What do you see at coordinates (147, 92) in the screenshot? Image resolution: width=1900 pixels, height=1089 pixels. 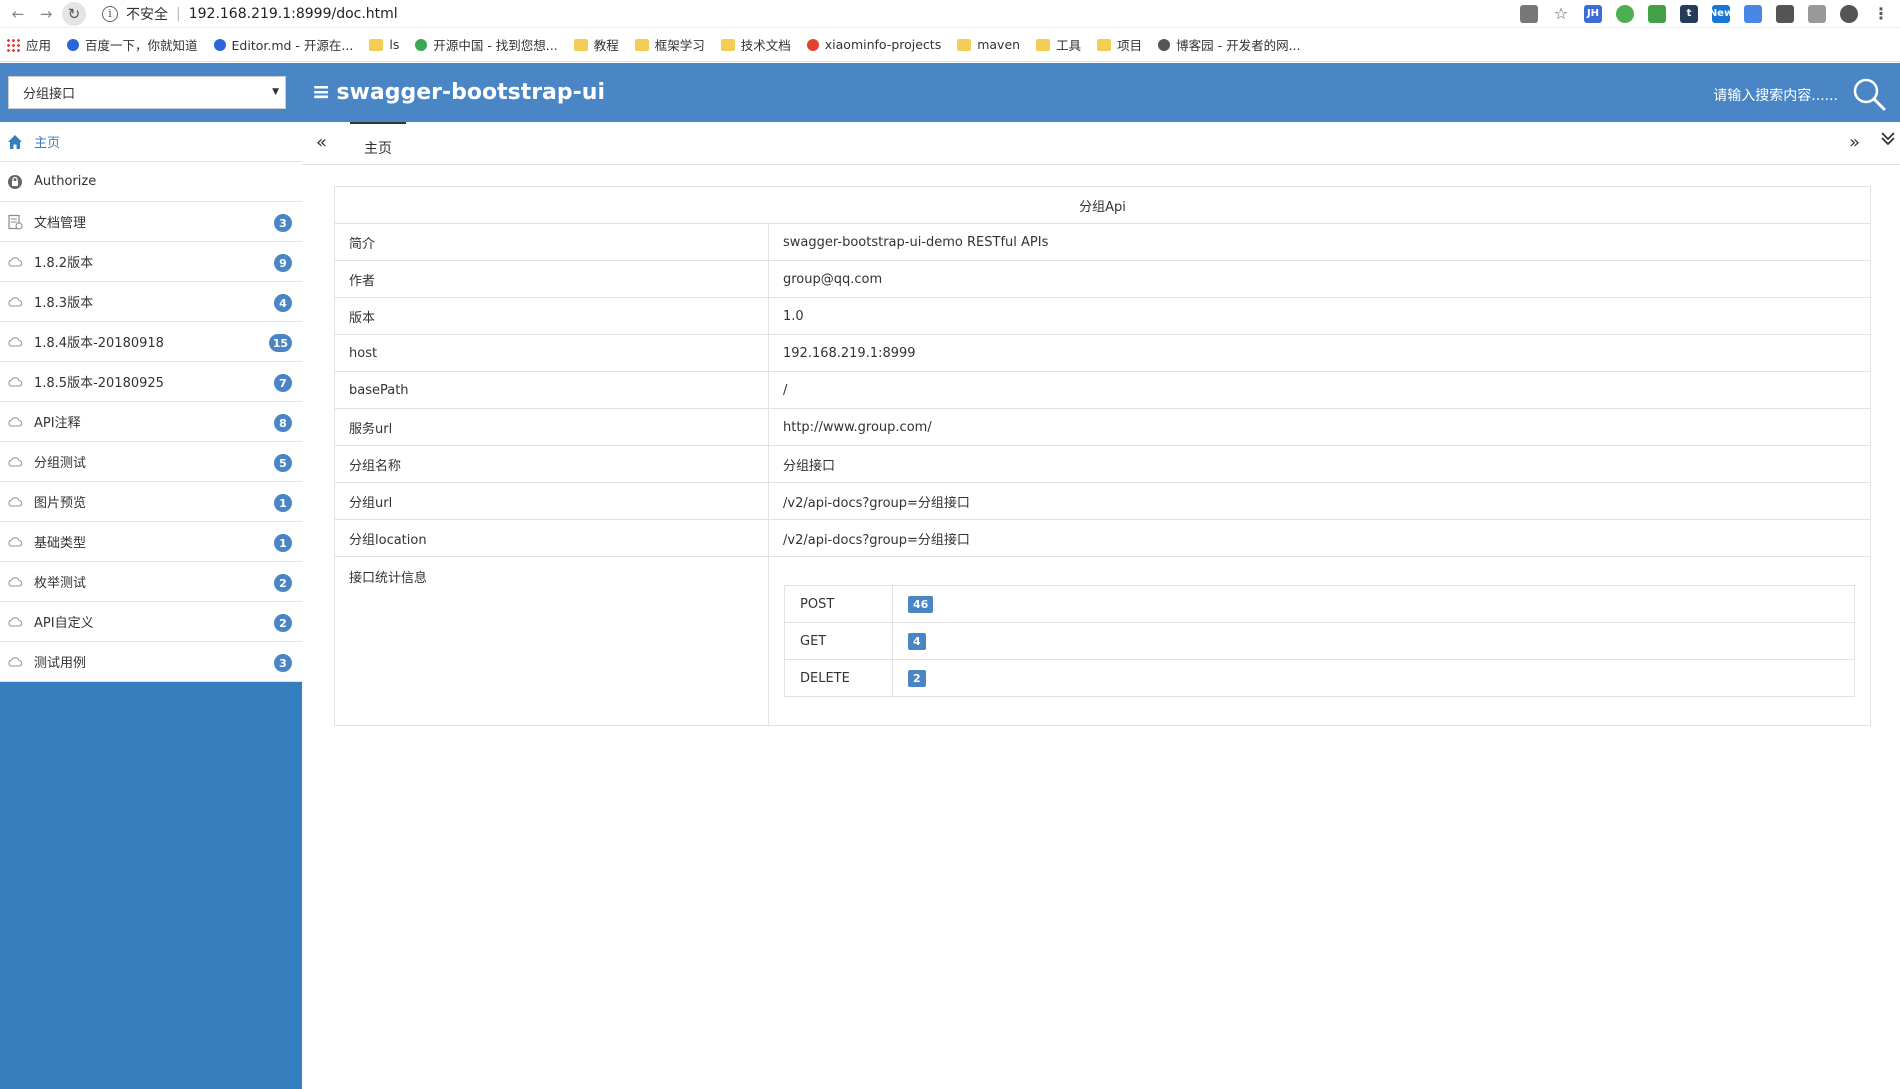 I see `group-select: 分组接口 ▼` at bounding box center [147, 92].